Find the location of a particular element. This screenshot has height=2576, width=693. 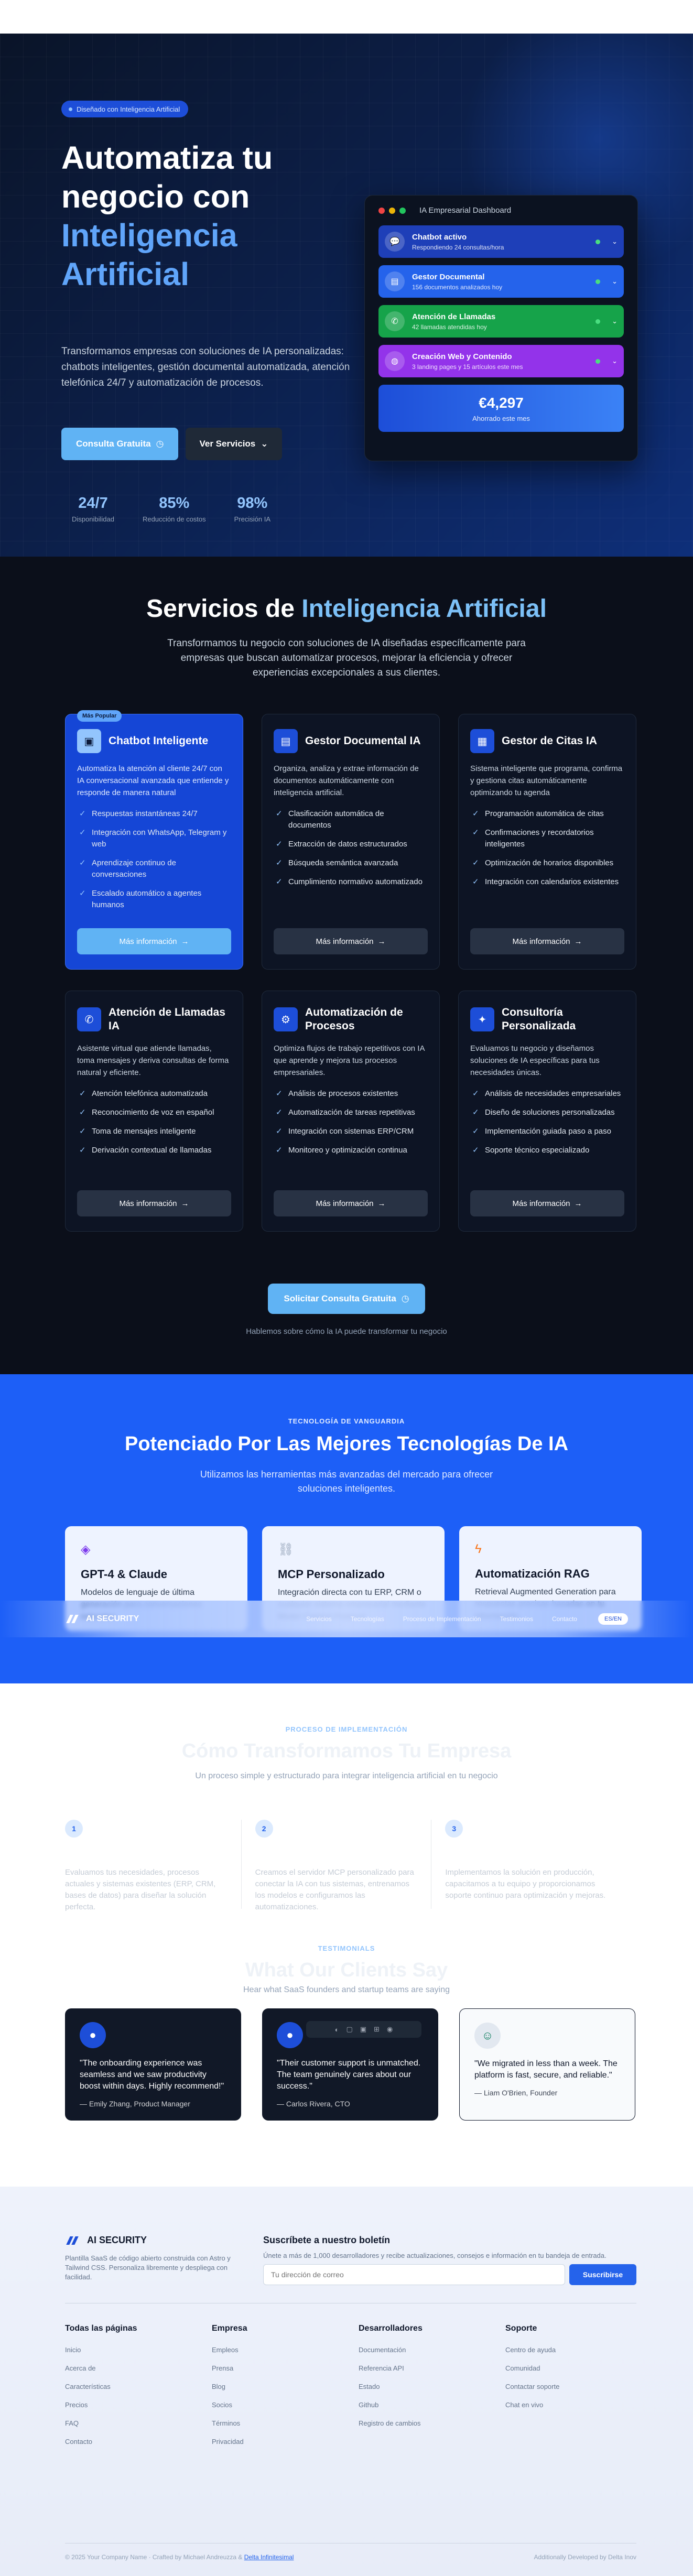

process-kicker: PROCESO DE IMPLEMENTACIÓN is located at coordinates (346, 1729).